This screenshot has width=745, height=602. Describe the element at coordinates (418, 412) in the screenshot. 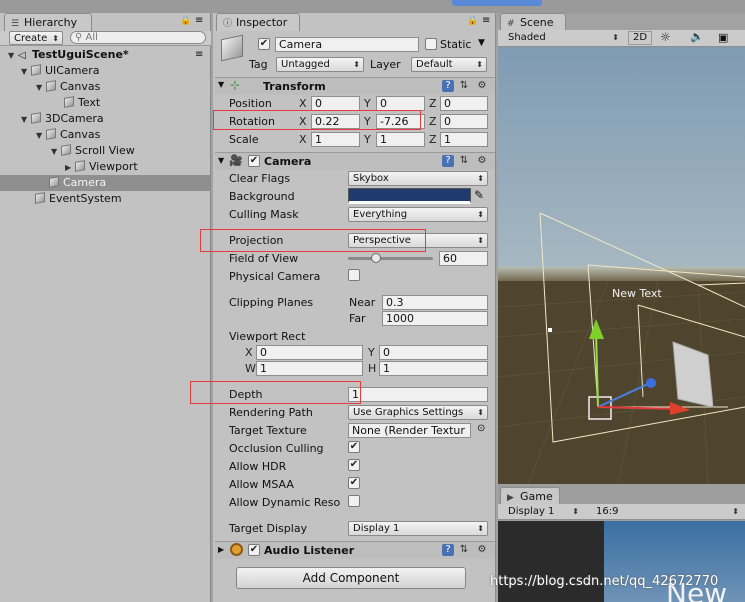

I see `rendering-path-dropdown: Use Graphics Settings` at that location.